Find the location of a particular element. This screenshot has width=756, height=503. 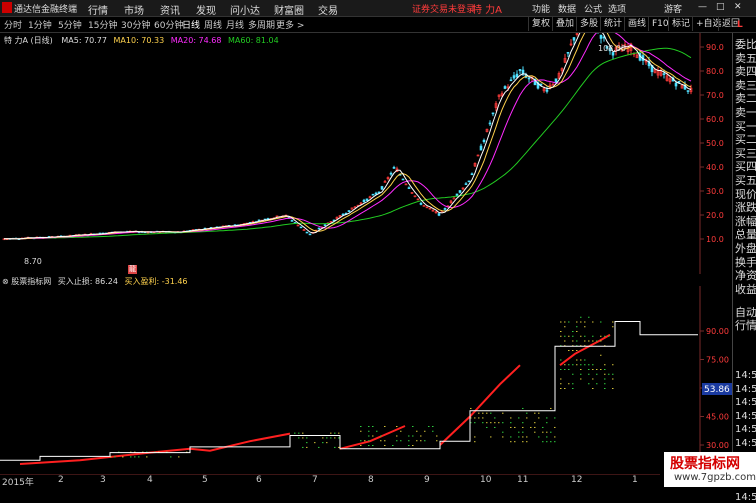

x-axis-label: 7 is located at coordinates (315, 480).